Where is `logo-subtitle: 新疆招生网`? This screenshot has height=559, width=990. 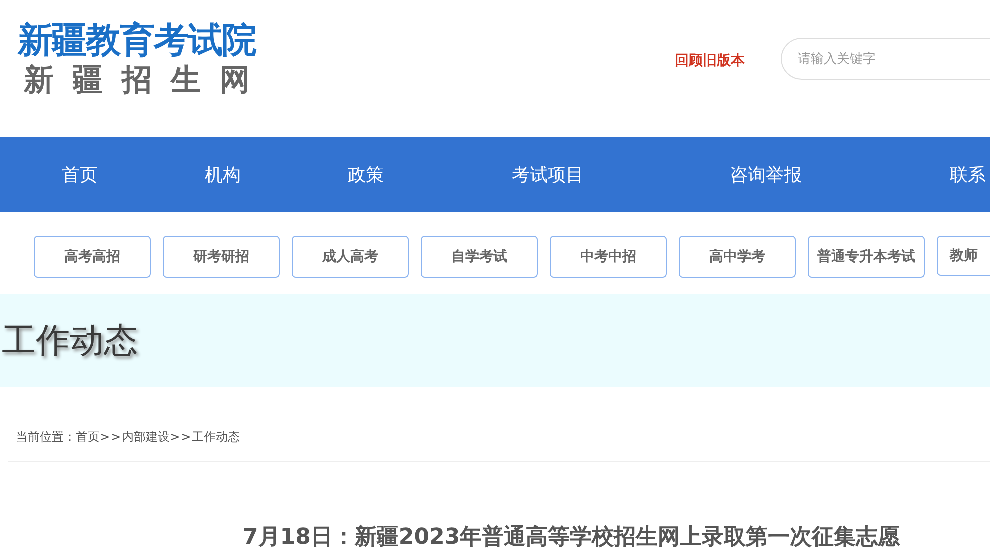
logo-subtitle: 新疆招生网 is located at coordinates (147, 81).